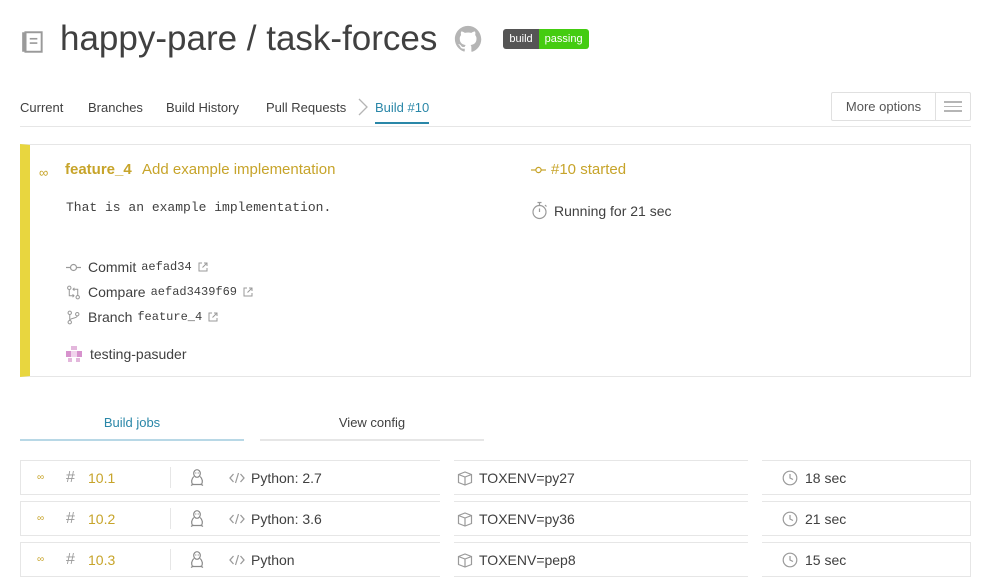 Image resolution: width=989 pixels, height=587 pixels. I want to click on commit-title: Add example implementation, so click(239, 169).